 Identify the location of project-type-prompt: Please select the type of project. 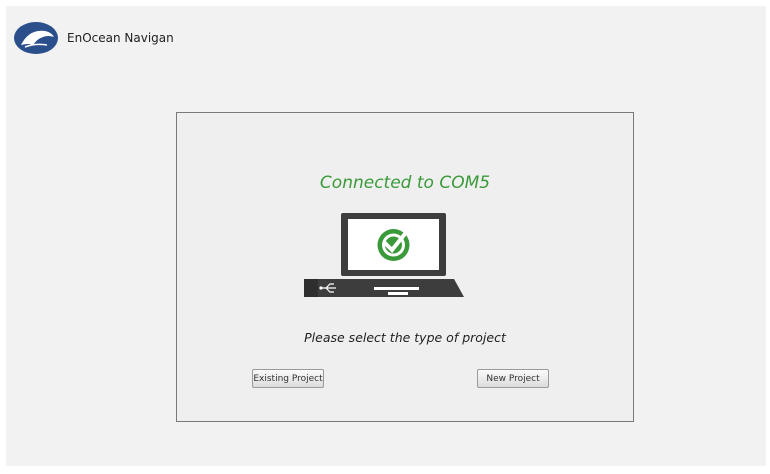
(405, 337).